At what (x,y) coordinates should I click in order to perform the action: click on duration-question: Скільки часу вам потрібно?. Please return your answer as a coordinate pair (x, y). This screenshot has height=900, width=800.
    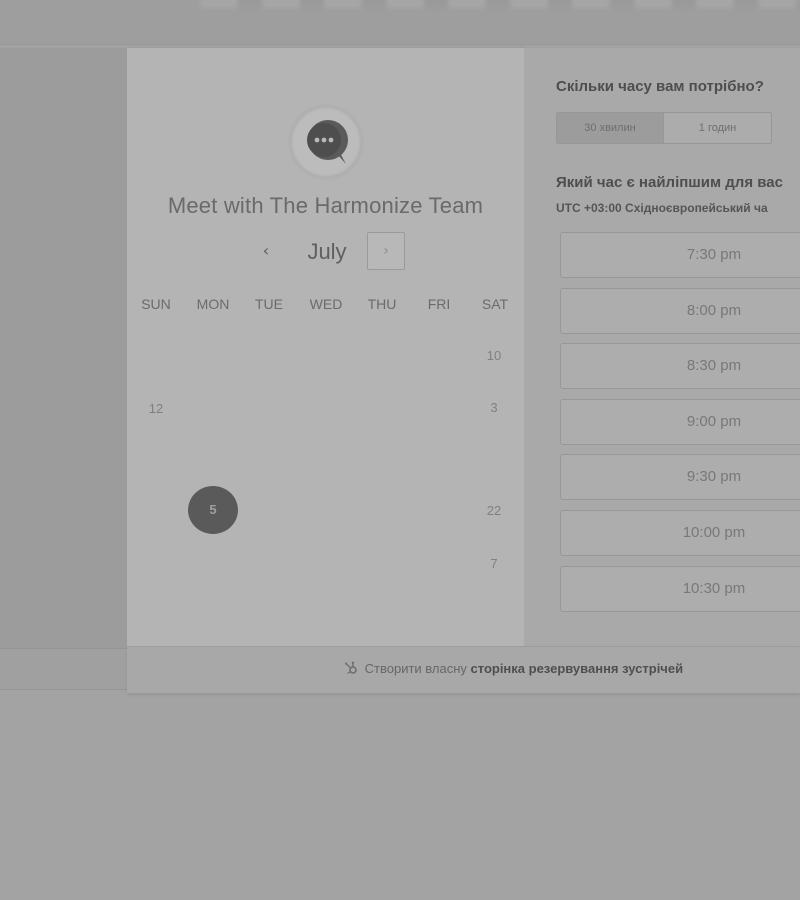
    Looking at the image, I should click on (660, 86).